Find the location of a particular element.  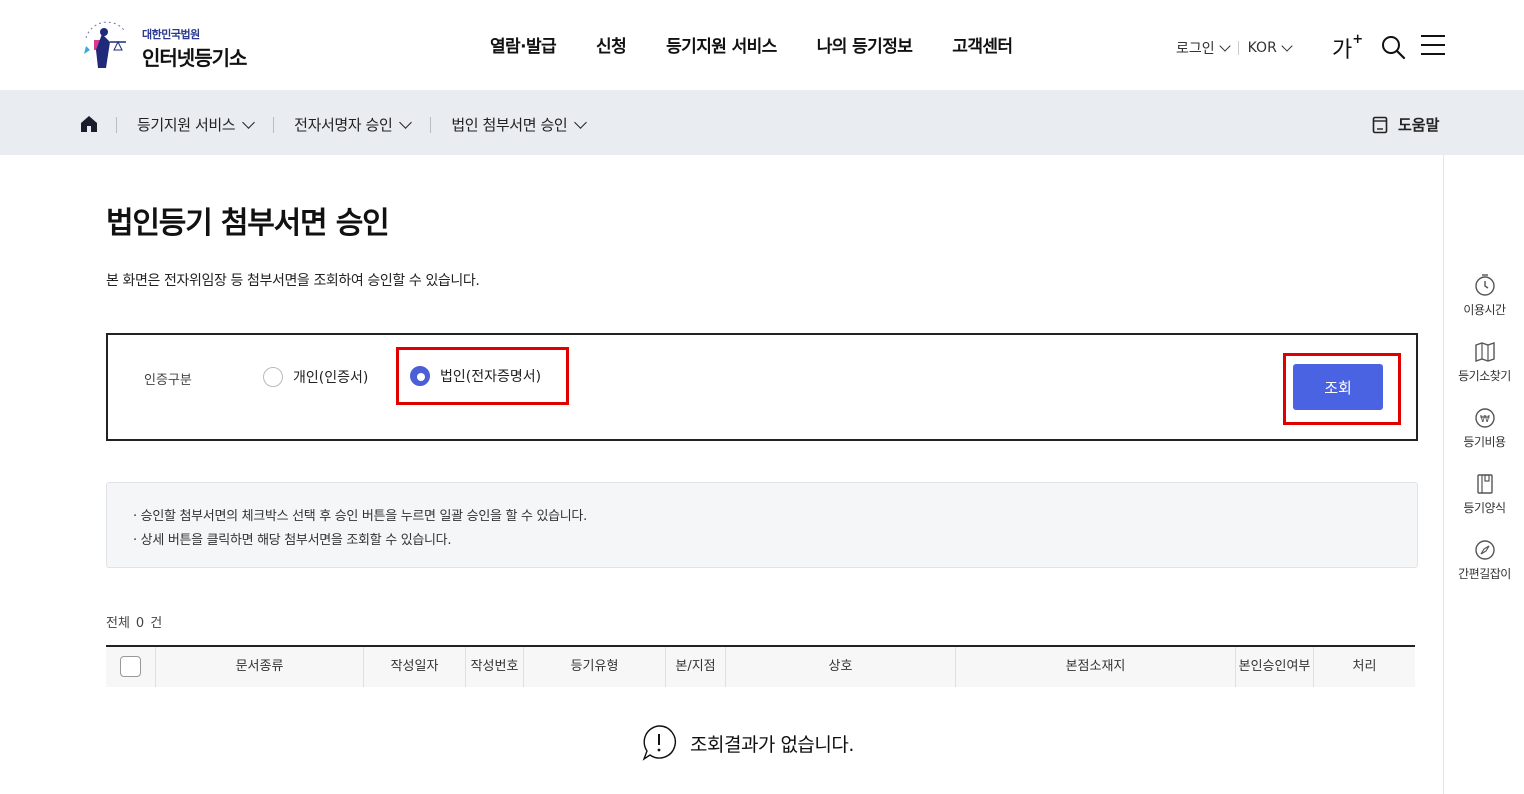

radio-label: 개인(인증서) is located at coordinates (331, 378).